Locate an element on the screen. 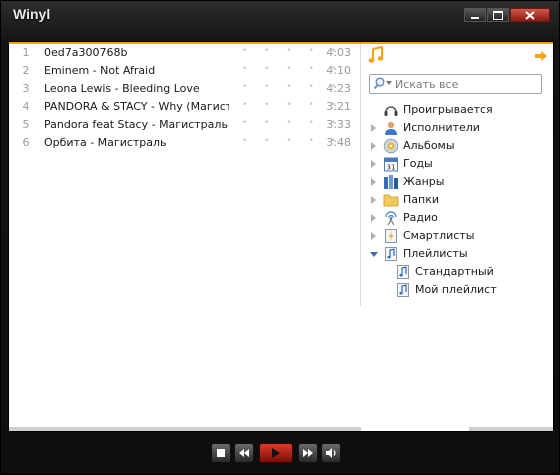 The width and height of the screenshot is (560, 475). tree-item-playlist-mine: Мой плейлист is located at coordinates (457, 290).